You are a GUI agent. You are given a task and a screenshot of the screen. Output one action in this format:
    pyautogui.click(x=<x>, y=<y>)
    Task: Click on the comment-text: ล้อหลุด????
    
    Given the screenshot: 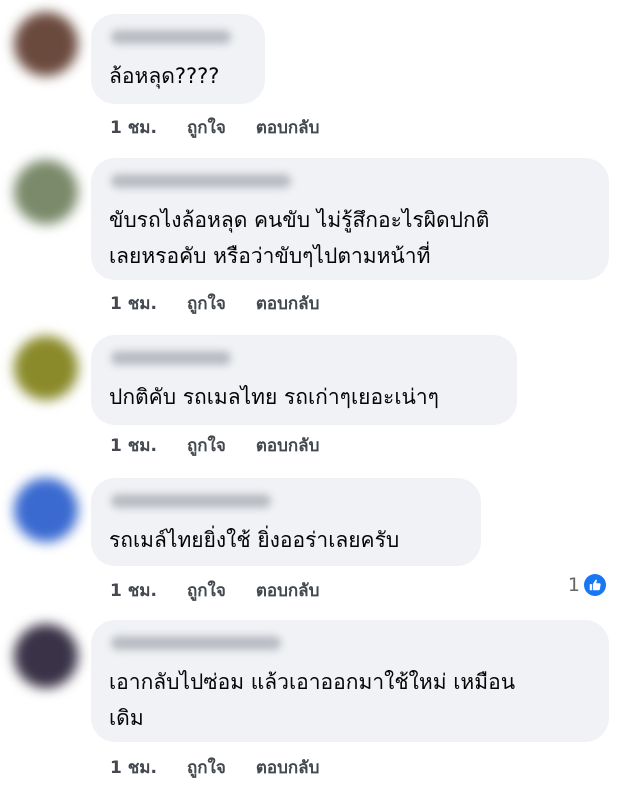 What is the action you would take?
    pyautogui.click(x=164, y=76)
    